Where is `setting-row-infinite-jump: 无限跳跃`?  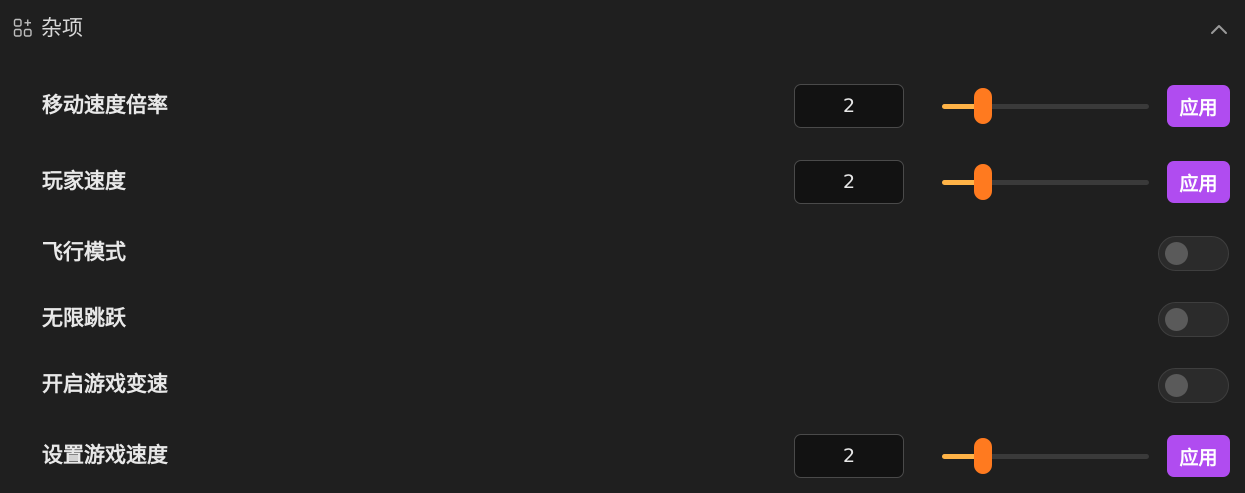
setting-row-infinite-jump: 无限跳跃 is located at coordinates (622, 320).